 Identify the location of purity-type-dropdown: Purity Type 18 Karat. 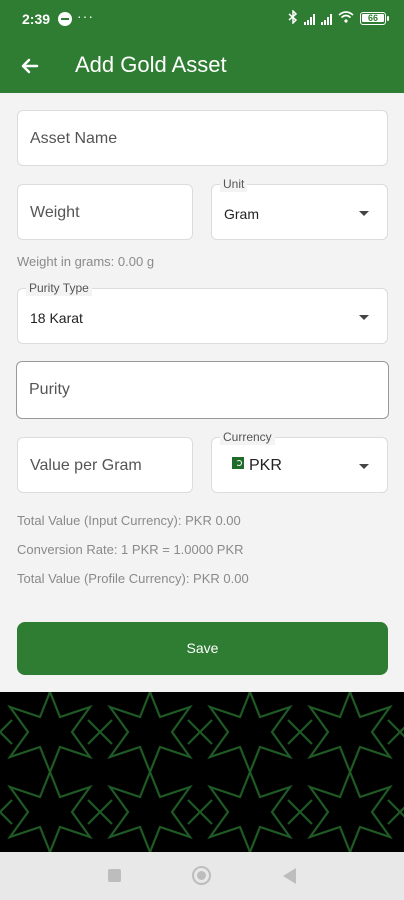
(202, 312).